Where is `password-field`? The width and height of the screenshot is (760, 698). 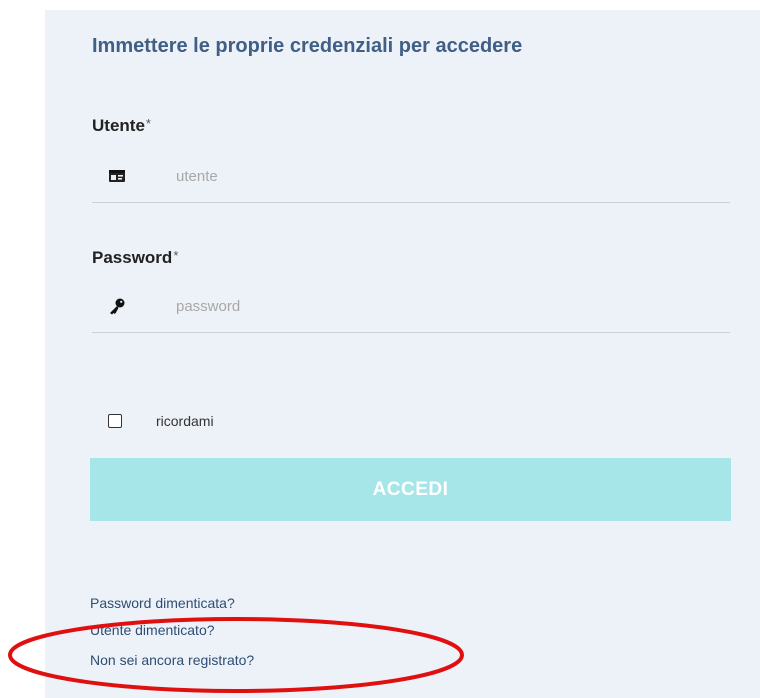 password-field is located at coordinates (411, 307).